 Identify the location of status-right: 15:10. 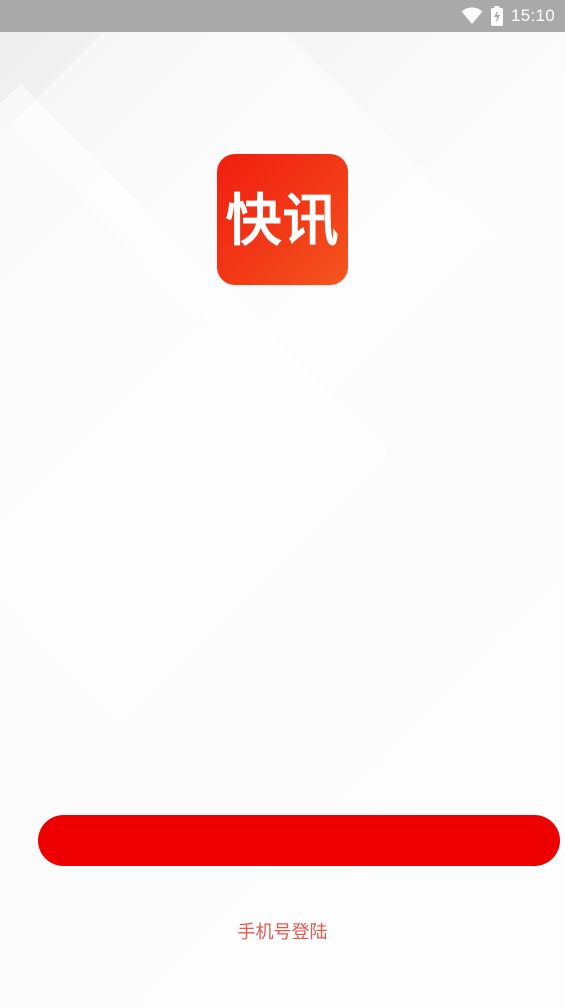
(508, 16).